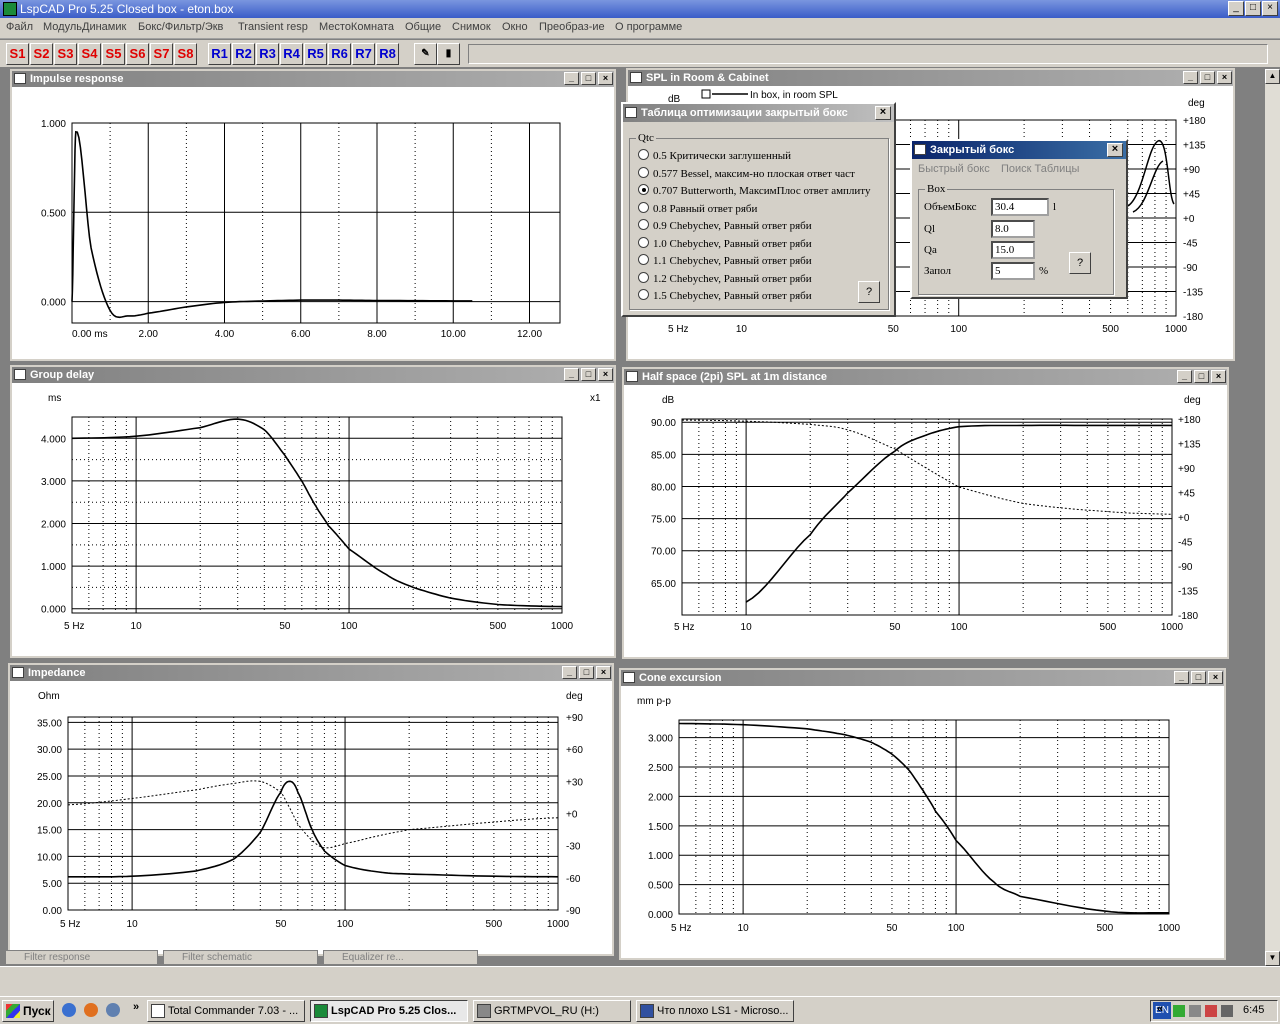 The width and height of the screenshot is (1280, 1024). Describe the element at coordinates (725, 278) in the screenshot. I see `qtc-option: 1.2 Chebychev, Равный ответ ряби` at that location.